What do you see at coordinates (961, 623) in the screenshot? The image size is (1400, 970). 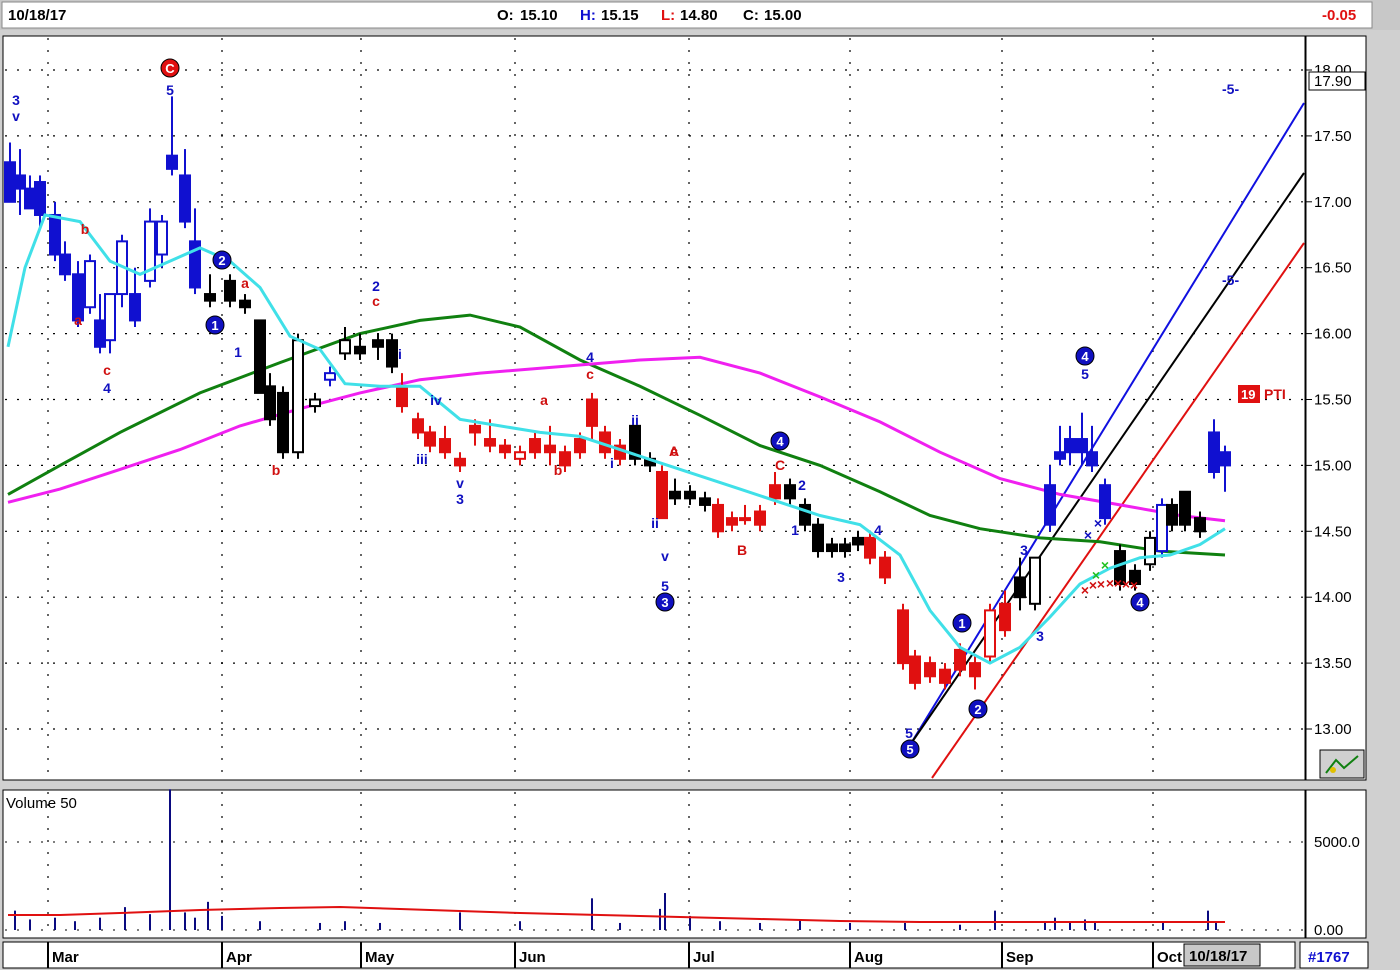 I see `wave-label-circled: 1` at bounding box center [961, 623].